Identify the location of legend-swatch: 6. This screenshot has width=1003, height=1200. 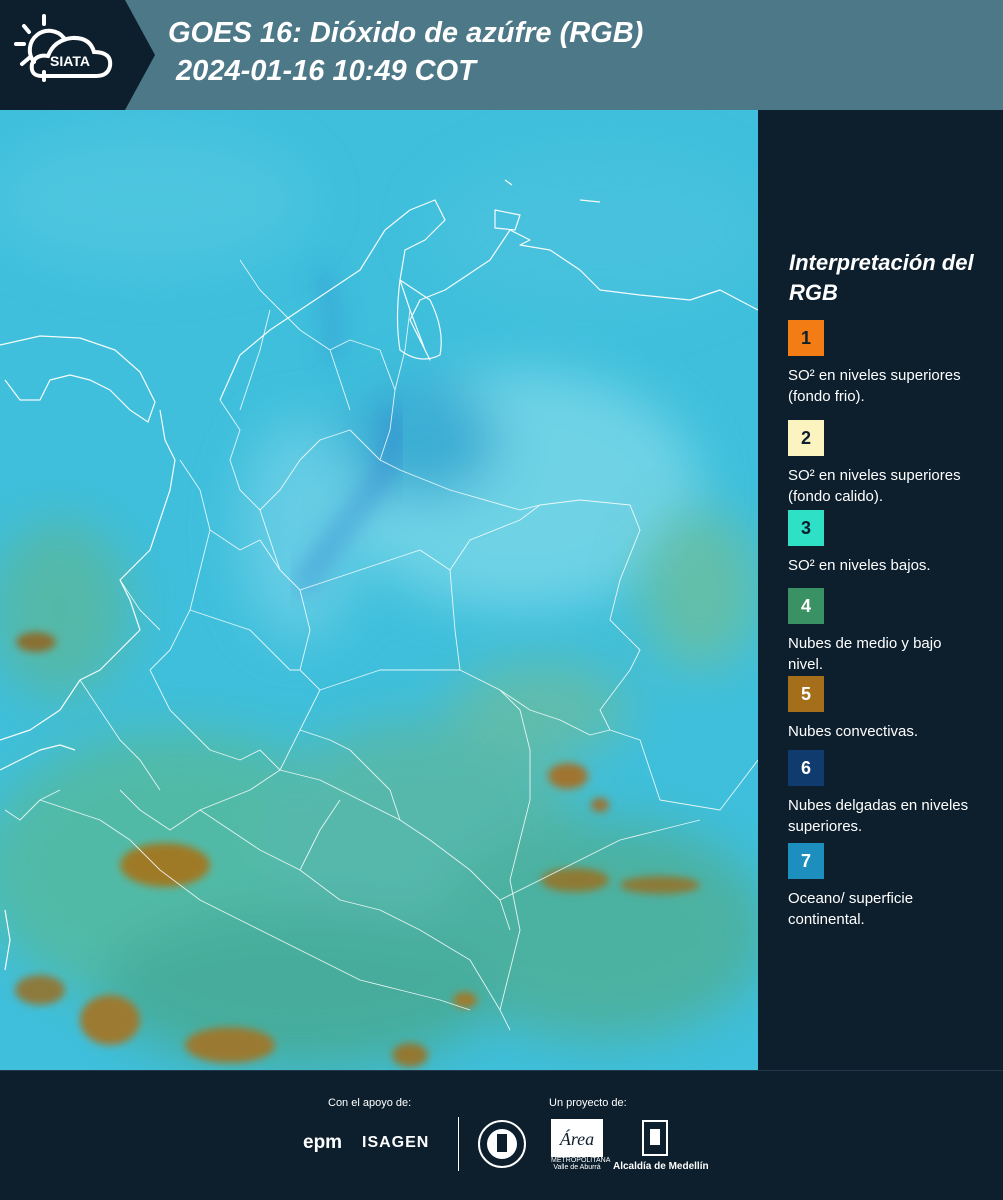
(806, 768).